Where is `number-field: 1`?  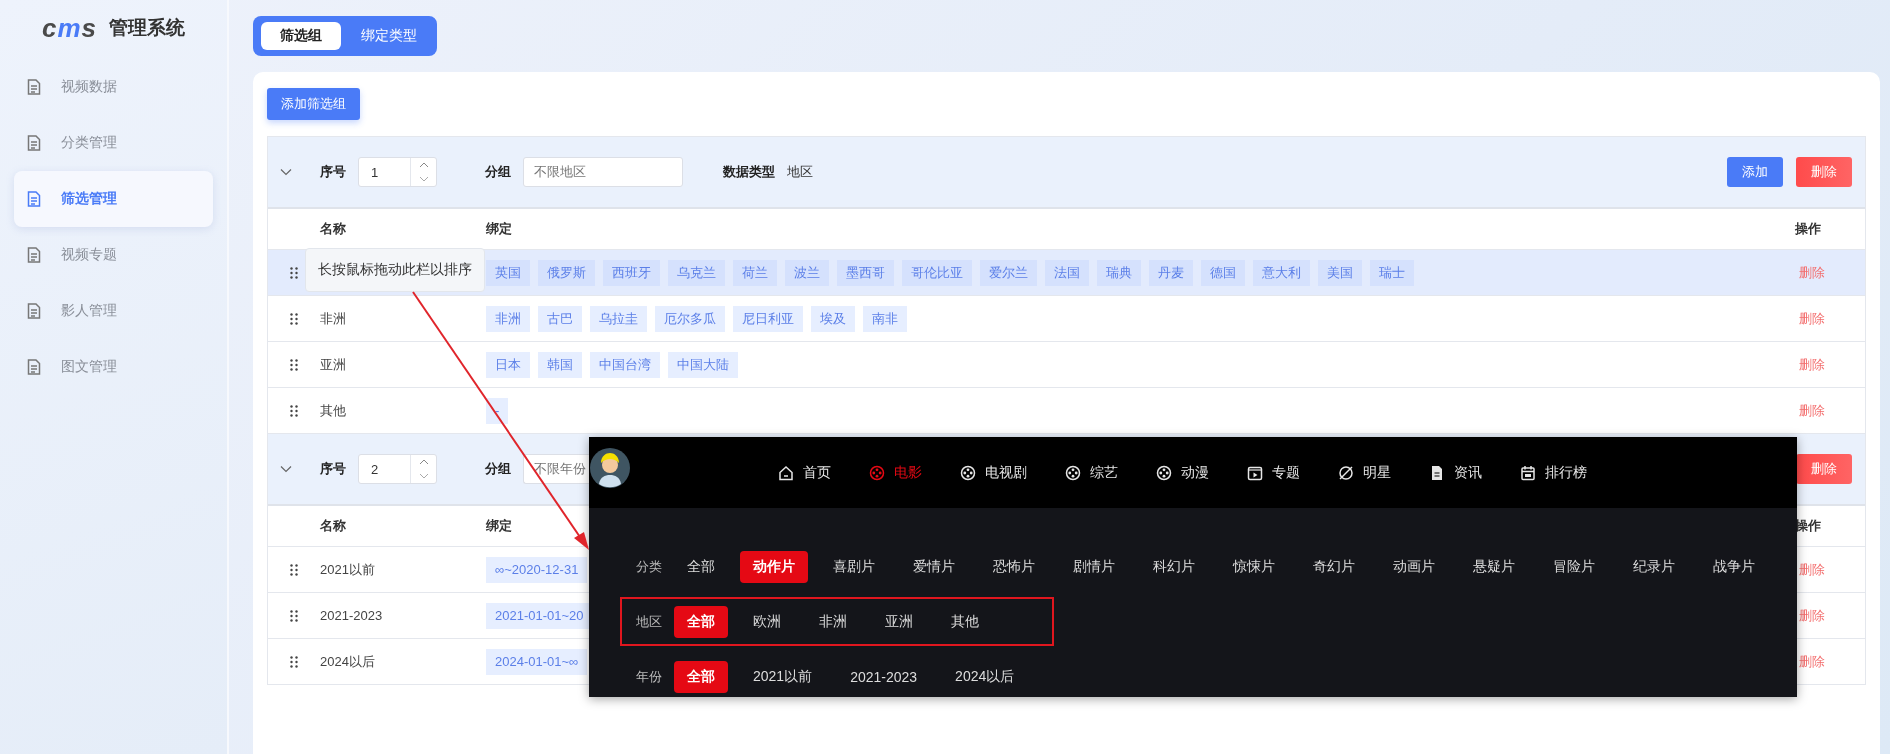 number-field: 1 is located at coordinates (397, 172).